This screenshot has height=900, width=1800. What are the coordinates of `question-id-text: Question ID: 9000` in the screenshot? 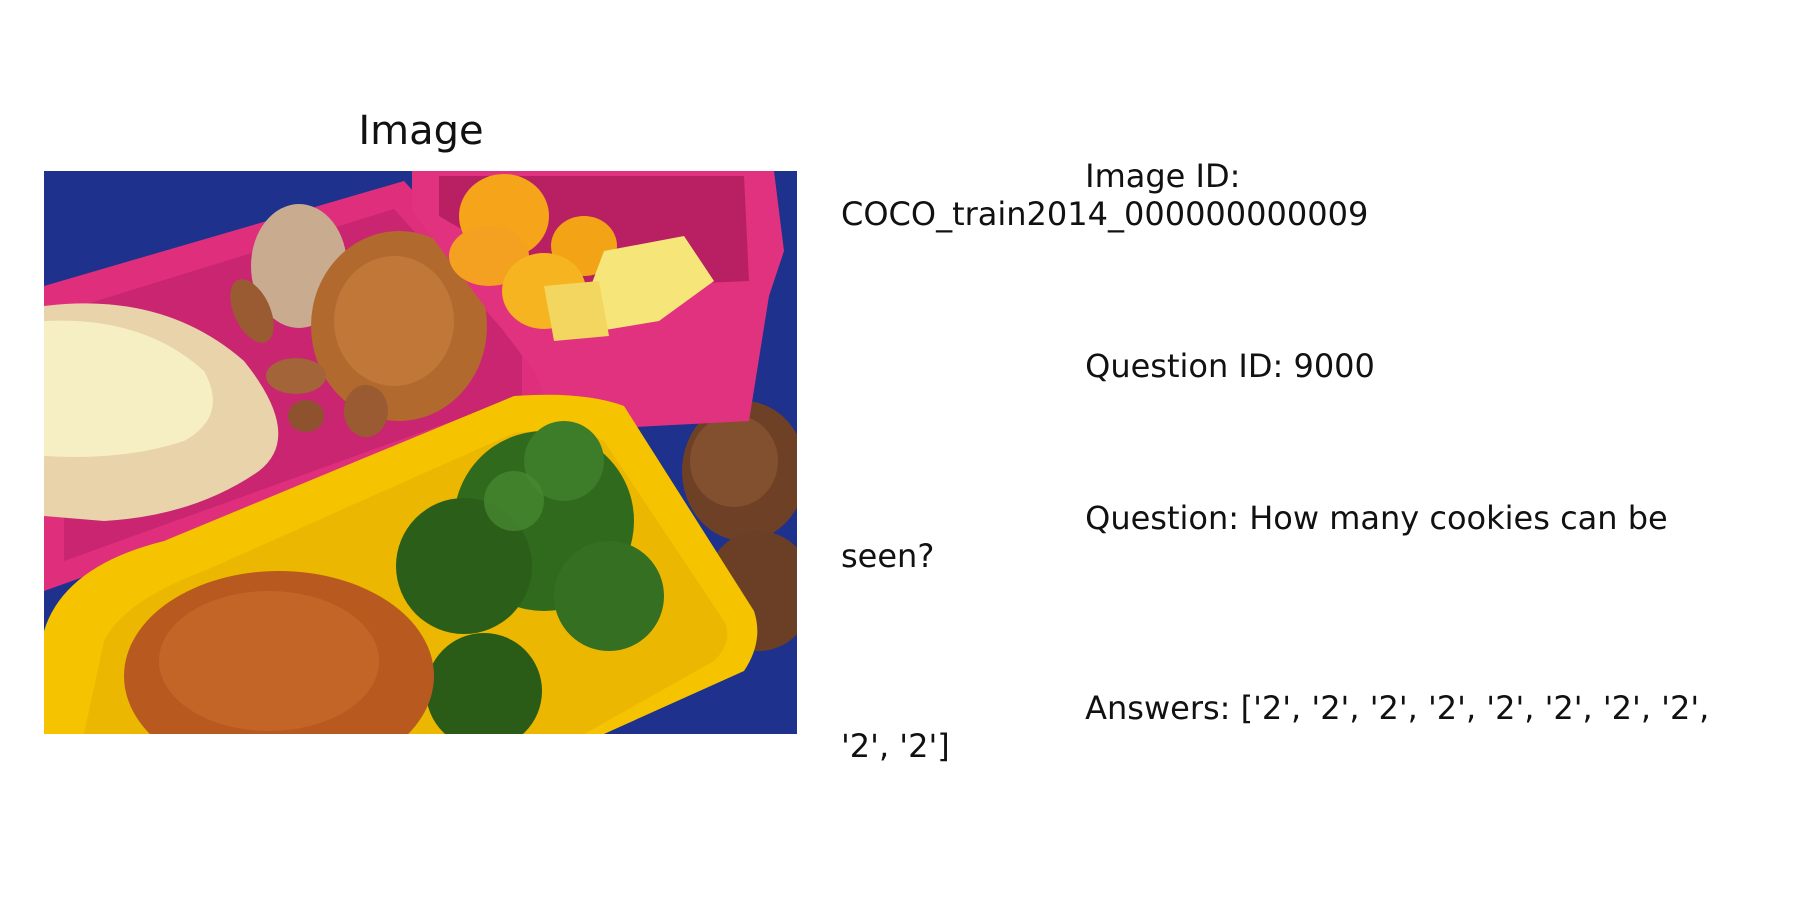 It's located at (1108, 366).